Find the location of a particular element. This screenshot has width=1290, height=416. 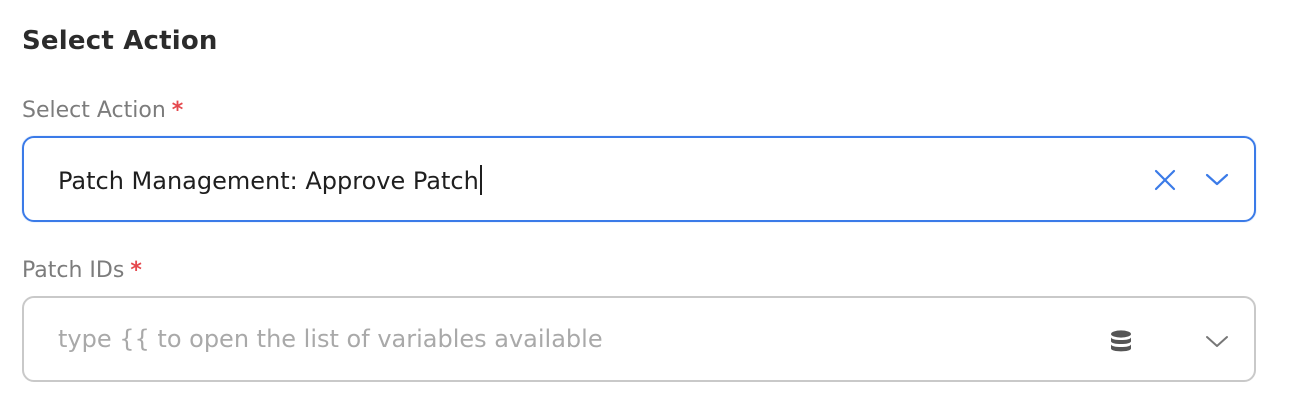

variables-button is located at coordinates (1121, 342).